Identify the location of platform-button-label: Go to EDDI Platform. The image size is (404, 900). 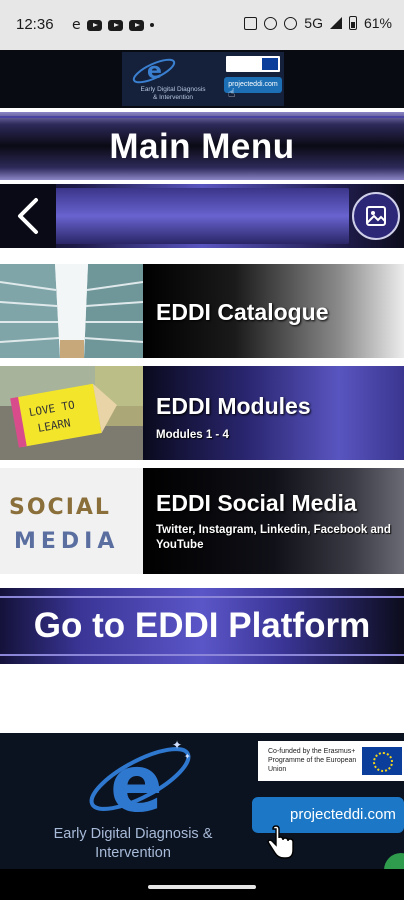
(202, 625).